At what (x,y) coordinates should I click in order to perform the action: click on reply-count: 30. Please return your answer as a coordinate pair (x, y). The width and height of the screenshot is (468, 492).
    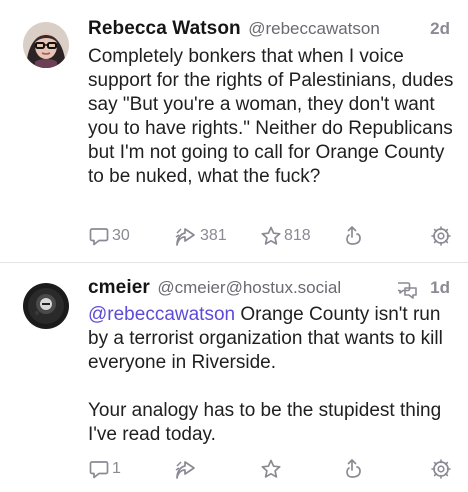
    Looking at the image, I should click on (121, 235).